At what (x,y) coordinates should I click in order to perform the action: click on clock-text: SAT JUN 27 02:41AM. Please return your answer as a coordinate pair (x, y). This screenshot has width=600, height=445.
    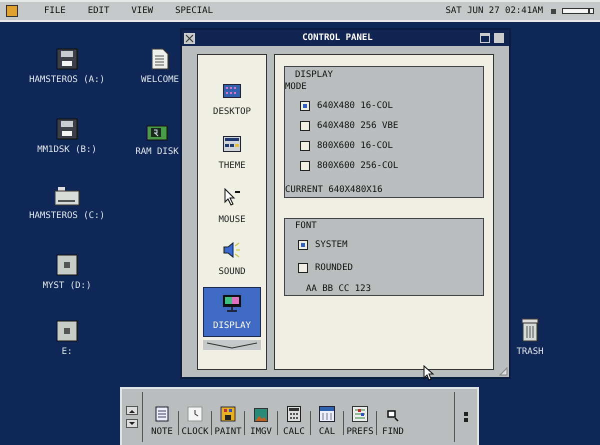
    Looking at the image, I should click on (494, 11).